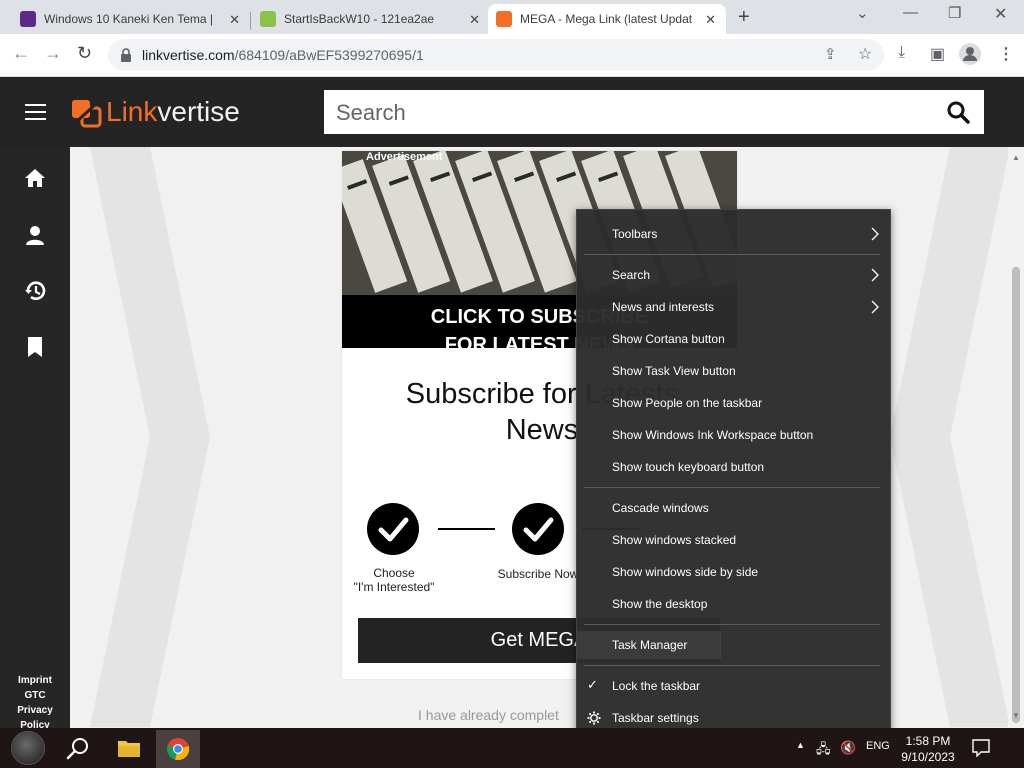  I want to click on history-icon, so click(35, 291).